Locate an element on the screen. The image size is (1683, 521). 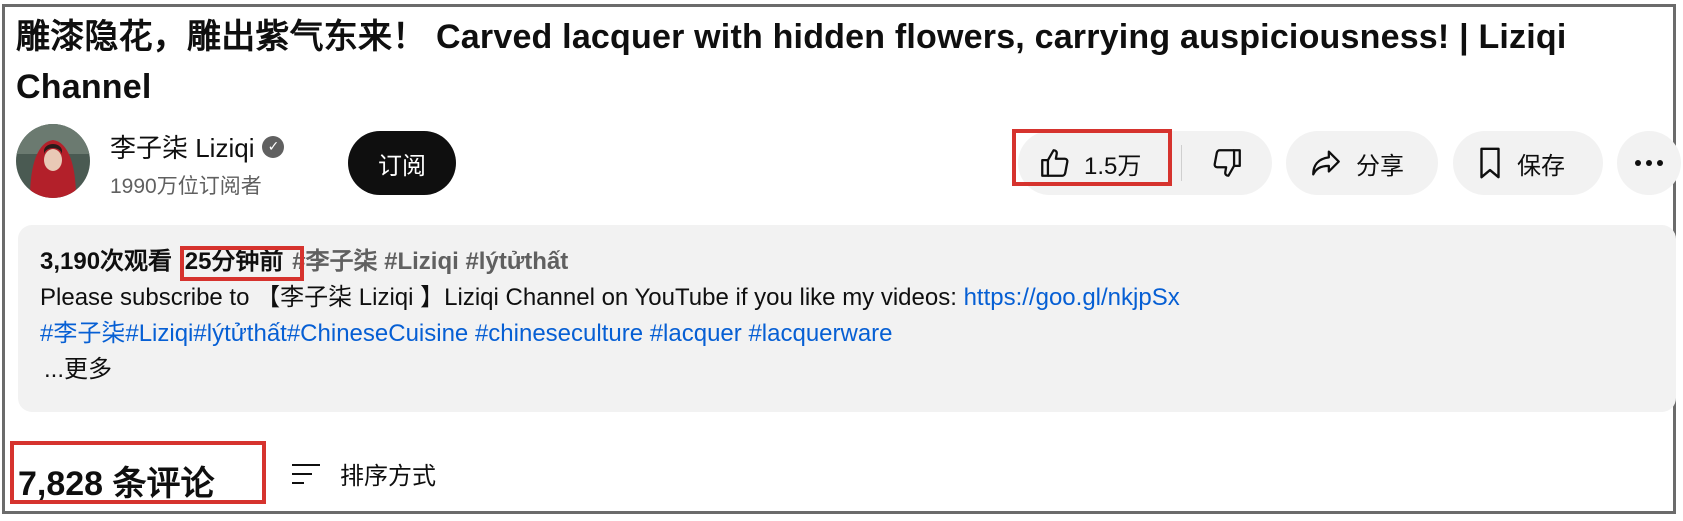
description-meta: 3,190次观看 25分钟前 #李子柒 #Liziqi #lýtửthất is located at coordinates (304, 262).